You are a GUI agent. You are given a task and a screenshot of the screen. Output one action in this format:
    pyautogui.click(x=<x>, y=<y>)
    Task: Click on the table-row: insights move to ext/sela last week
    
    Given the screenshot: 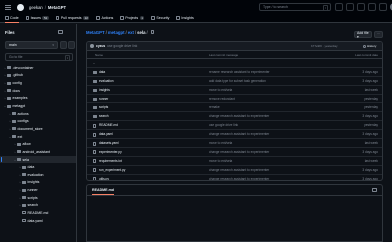 What is the action you would take?
    pyautogui.click(x=234, y=90)
    